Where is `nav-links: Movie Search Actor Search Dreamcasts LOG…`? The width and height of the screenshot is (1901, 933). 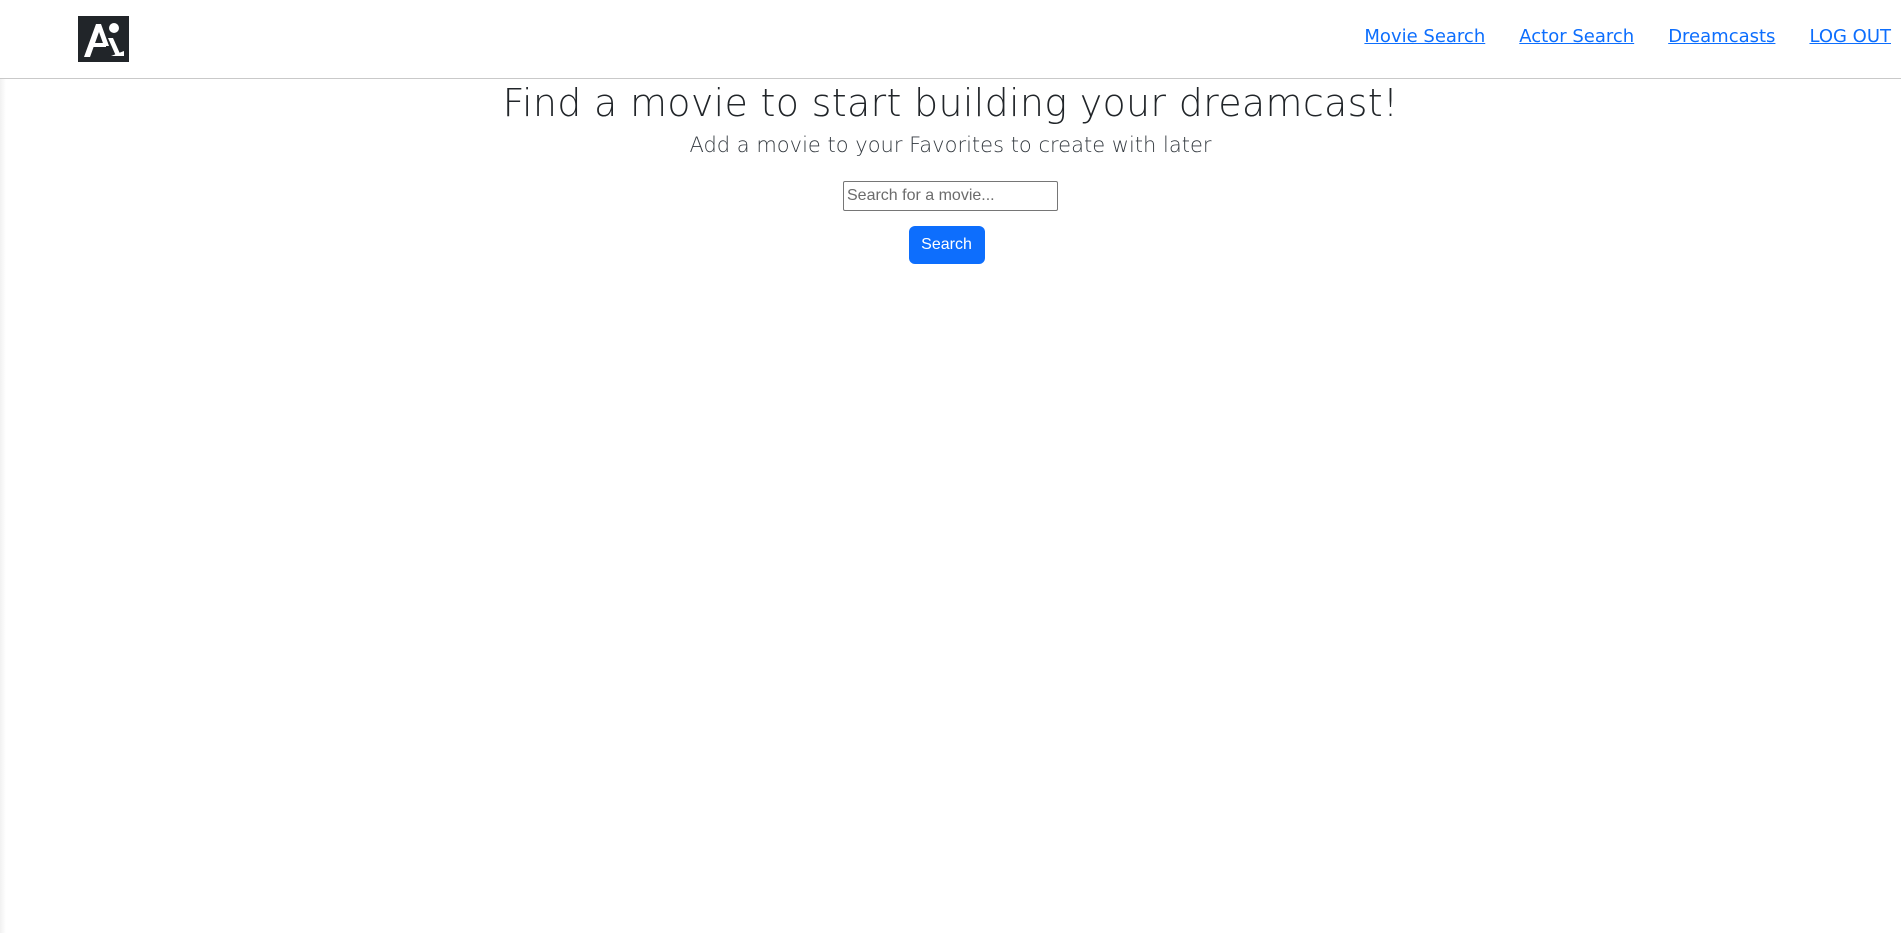
nav-links: Movie Search Actor Search Dreamcasts LOG… is located at coordinates (1627, 36).